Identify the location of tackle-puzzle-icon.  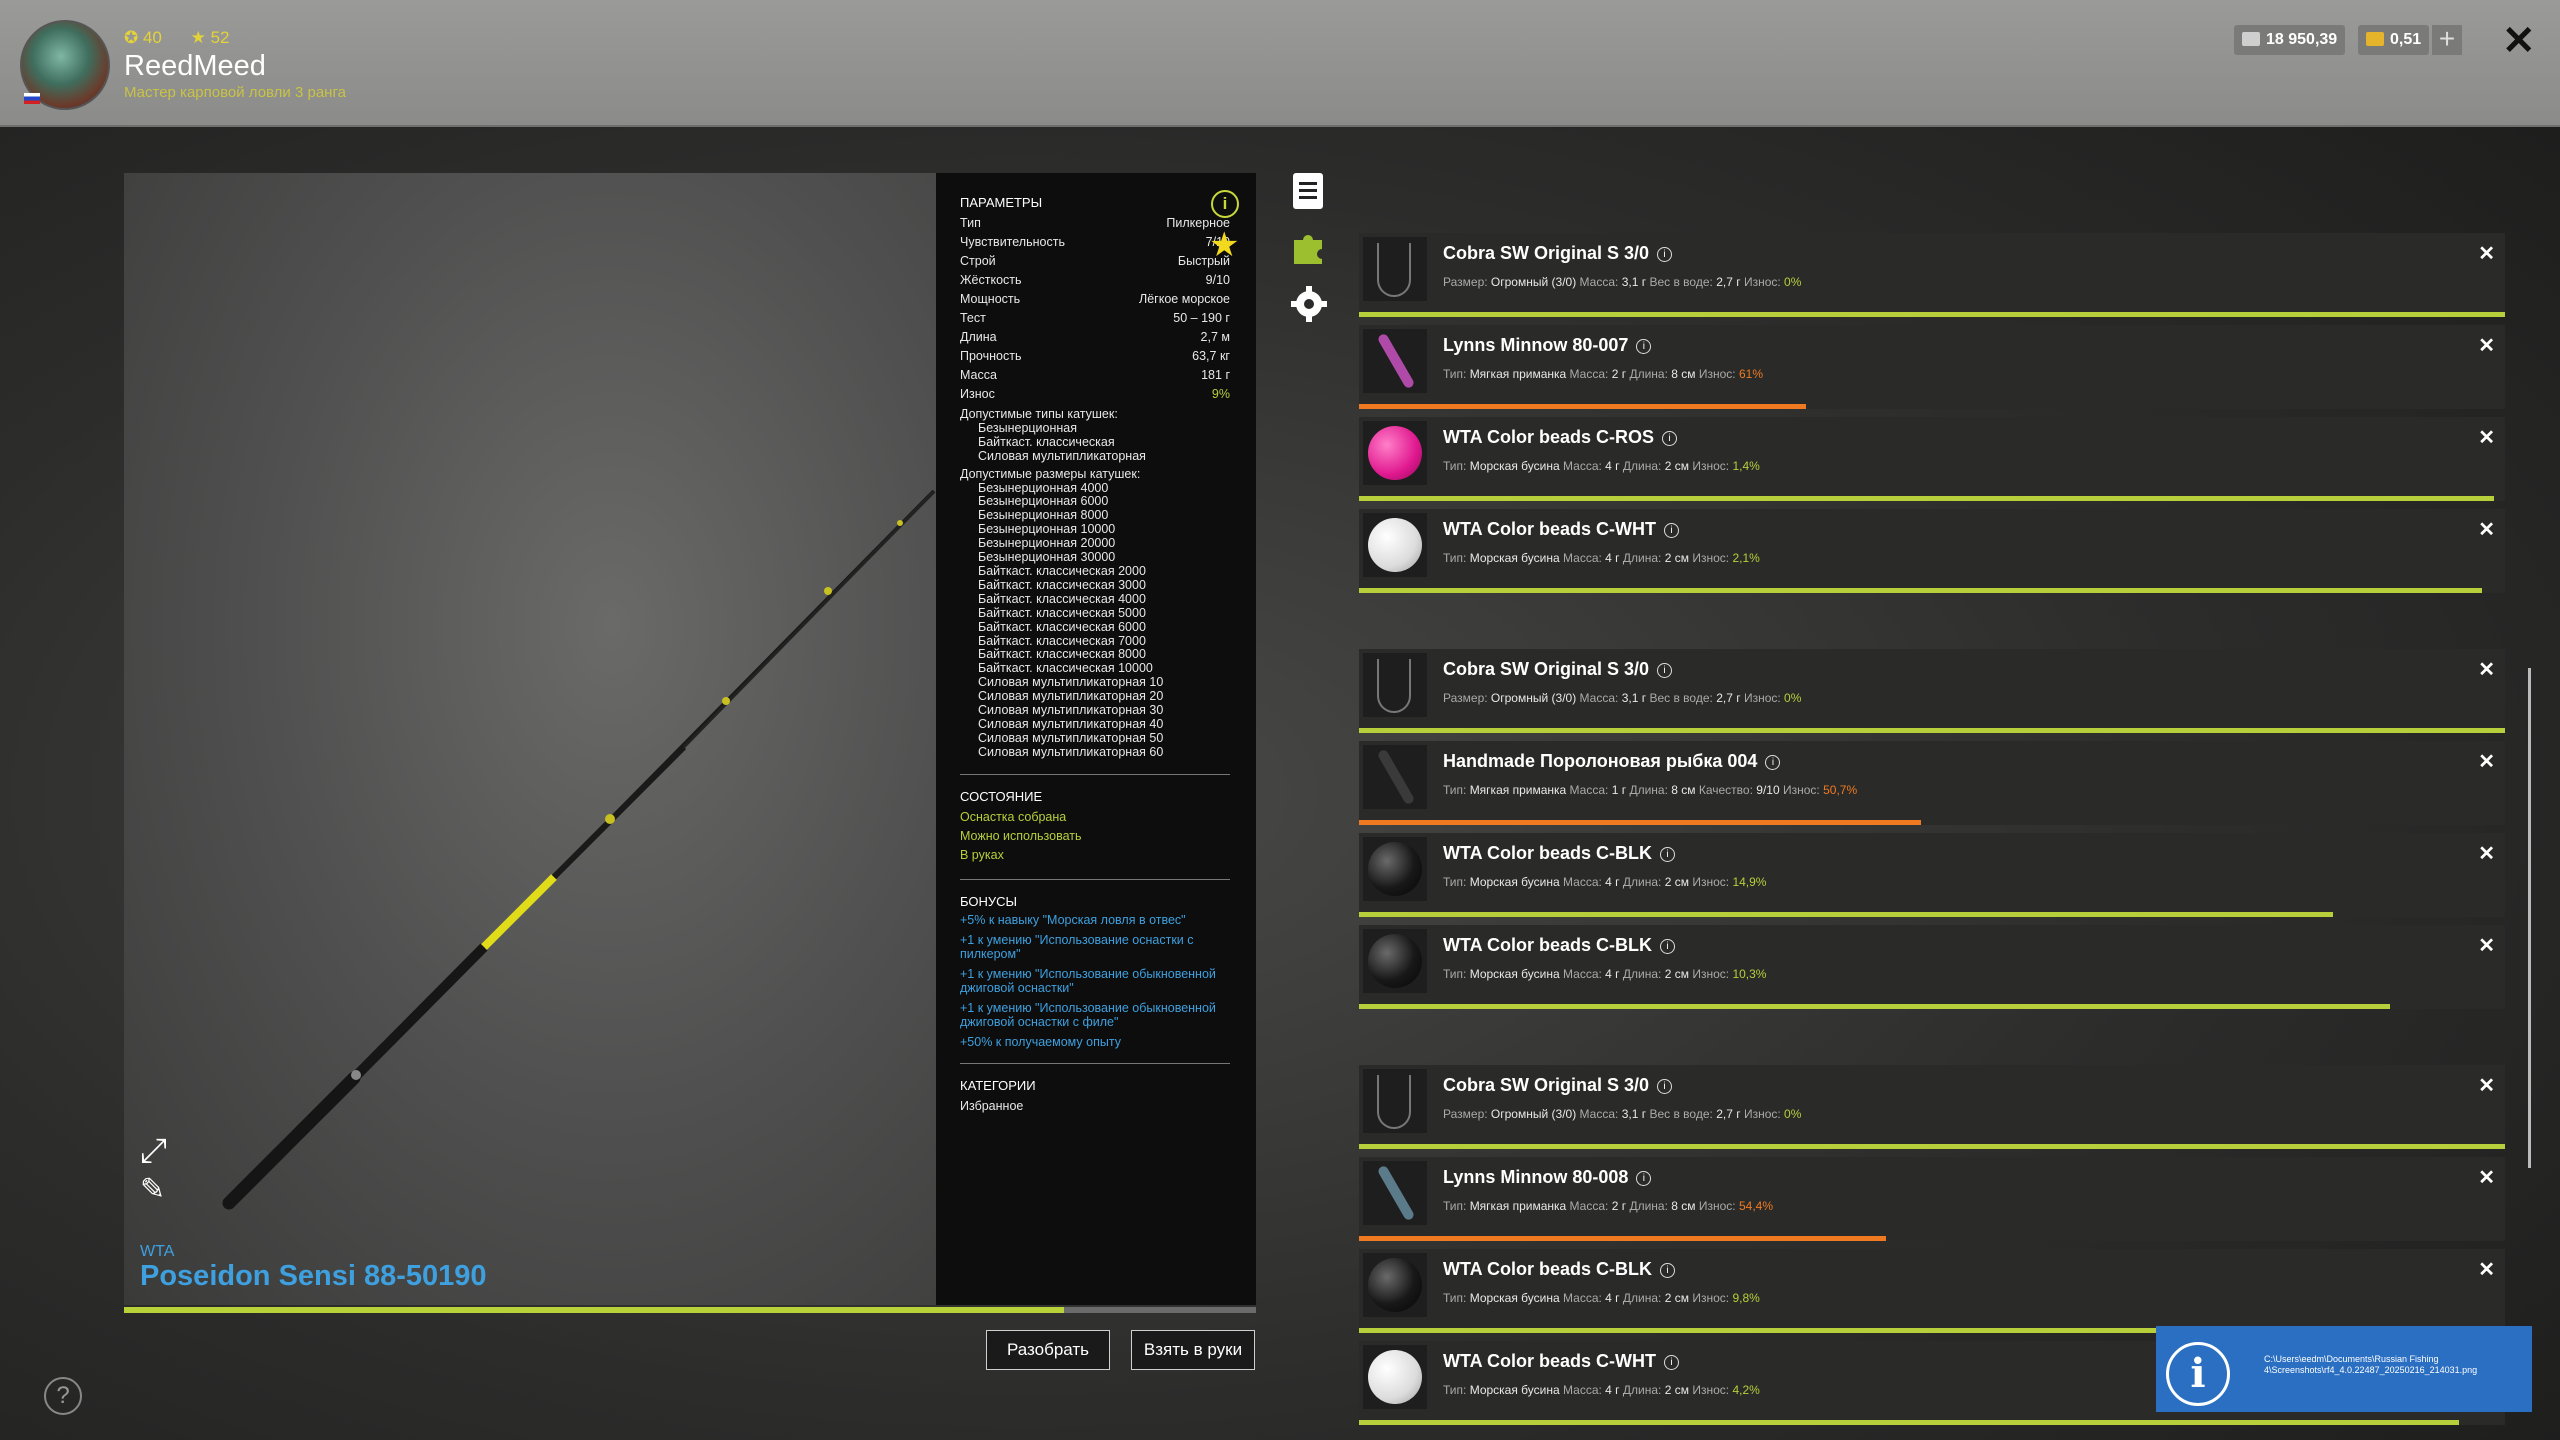
(1308, 246).